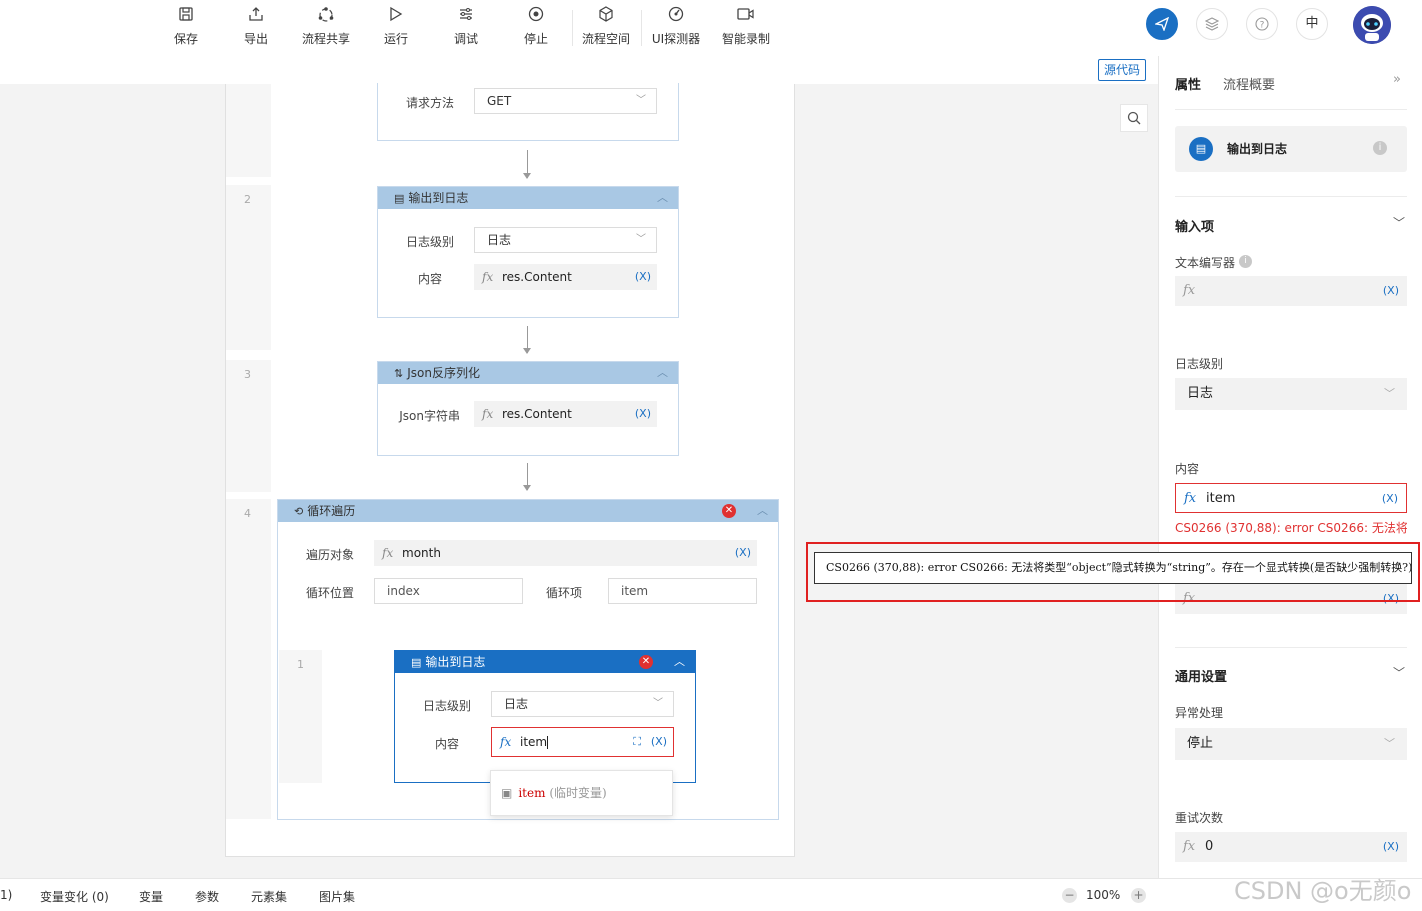  What do you see at coordinates (256, 26) in the screenshot?
I see `export-button: 导出` at bounding box center [256, 26].